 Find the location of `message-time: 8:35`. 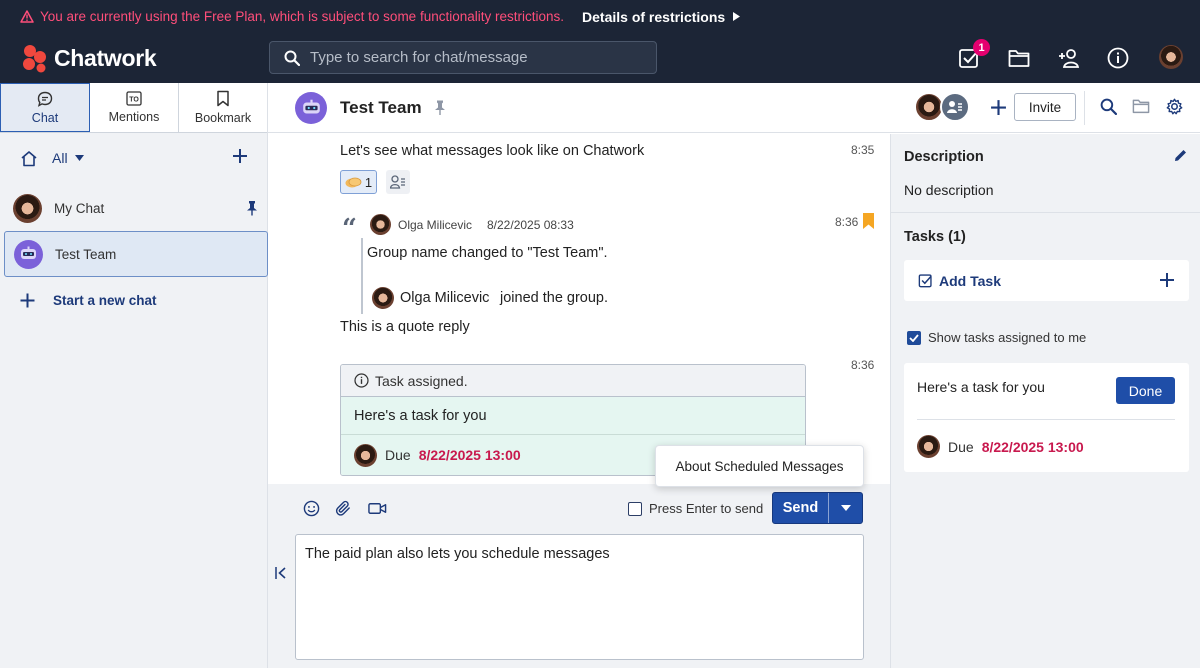

message-time: 8:35 is located at coordinates (863, 150).